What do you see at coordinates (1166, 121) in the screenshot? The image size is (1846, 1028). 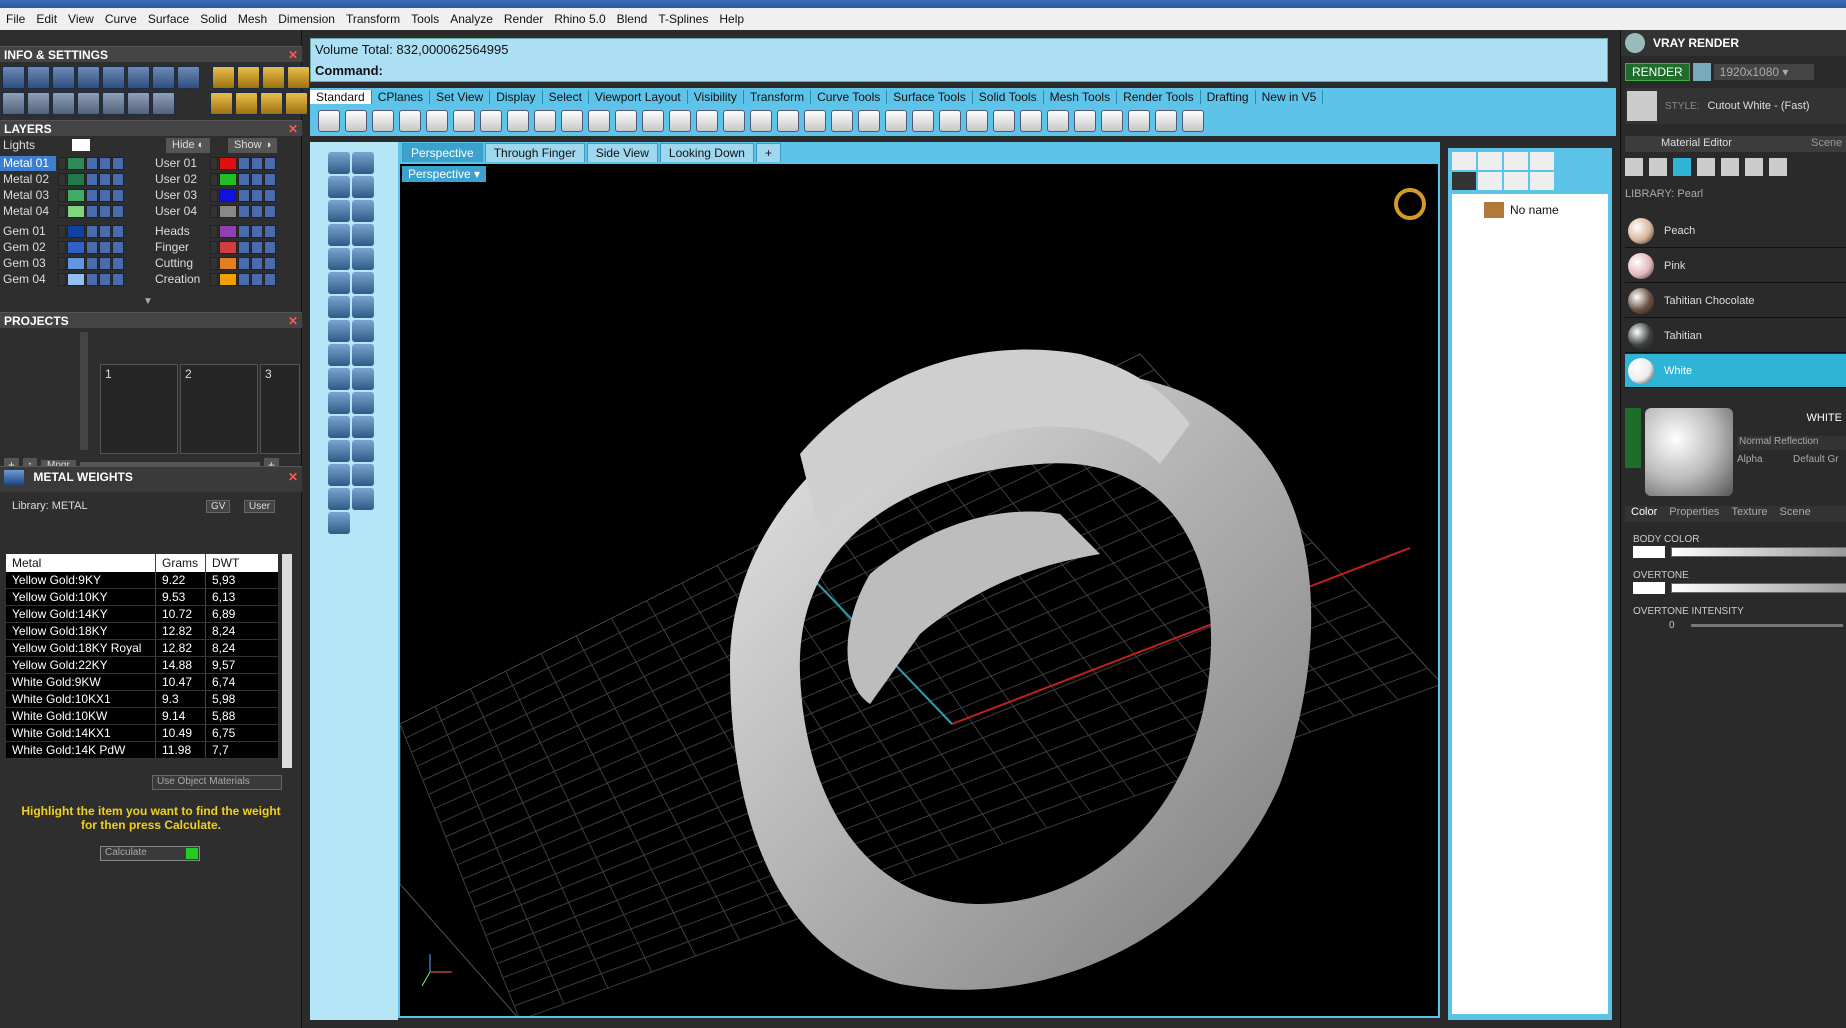 I see `dimension-icon` at bounding box center [1166, 121].